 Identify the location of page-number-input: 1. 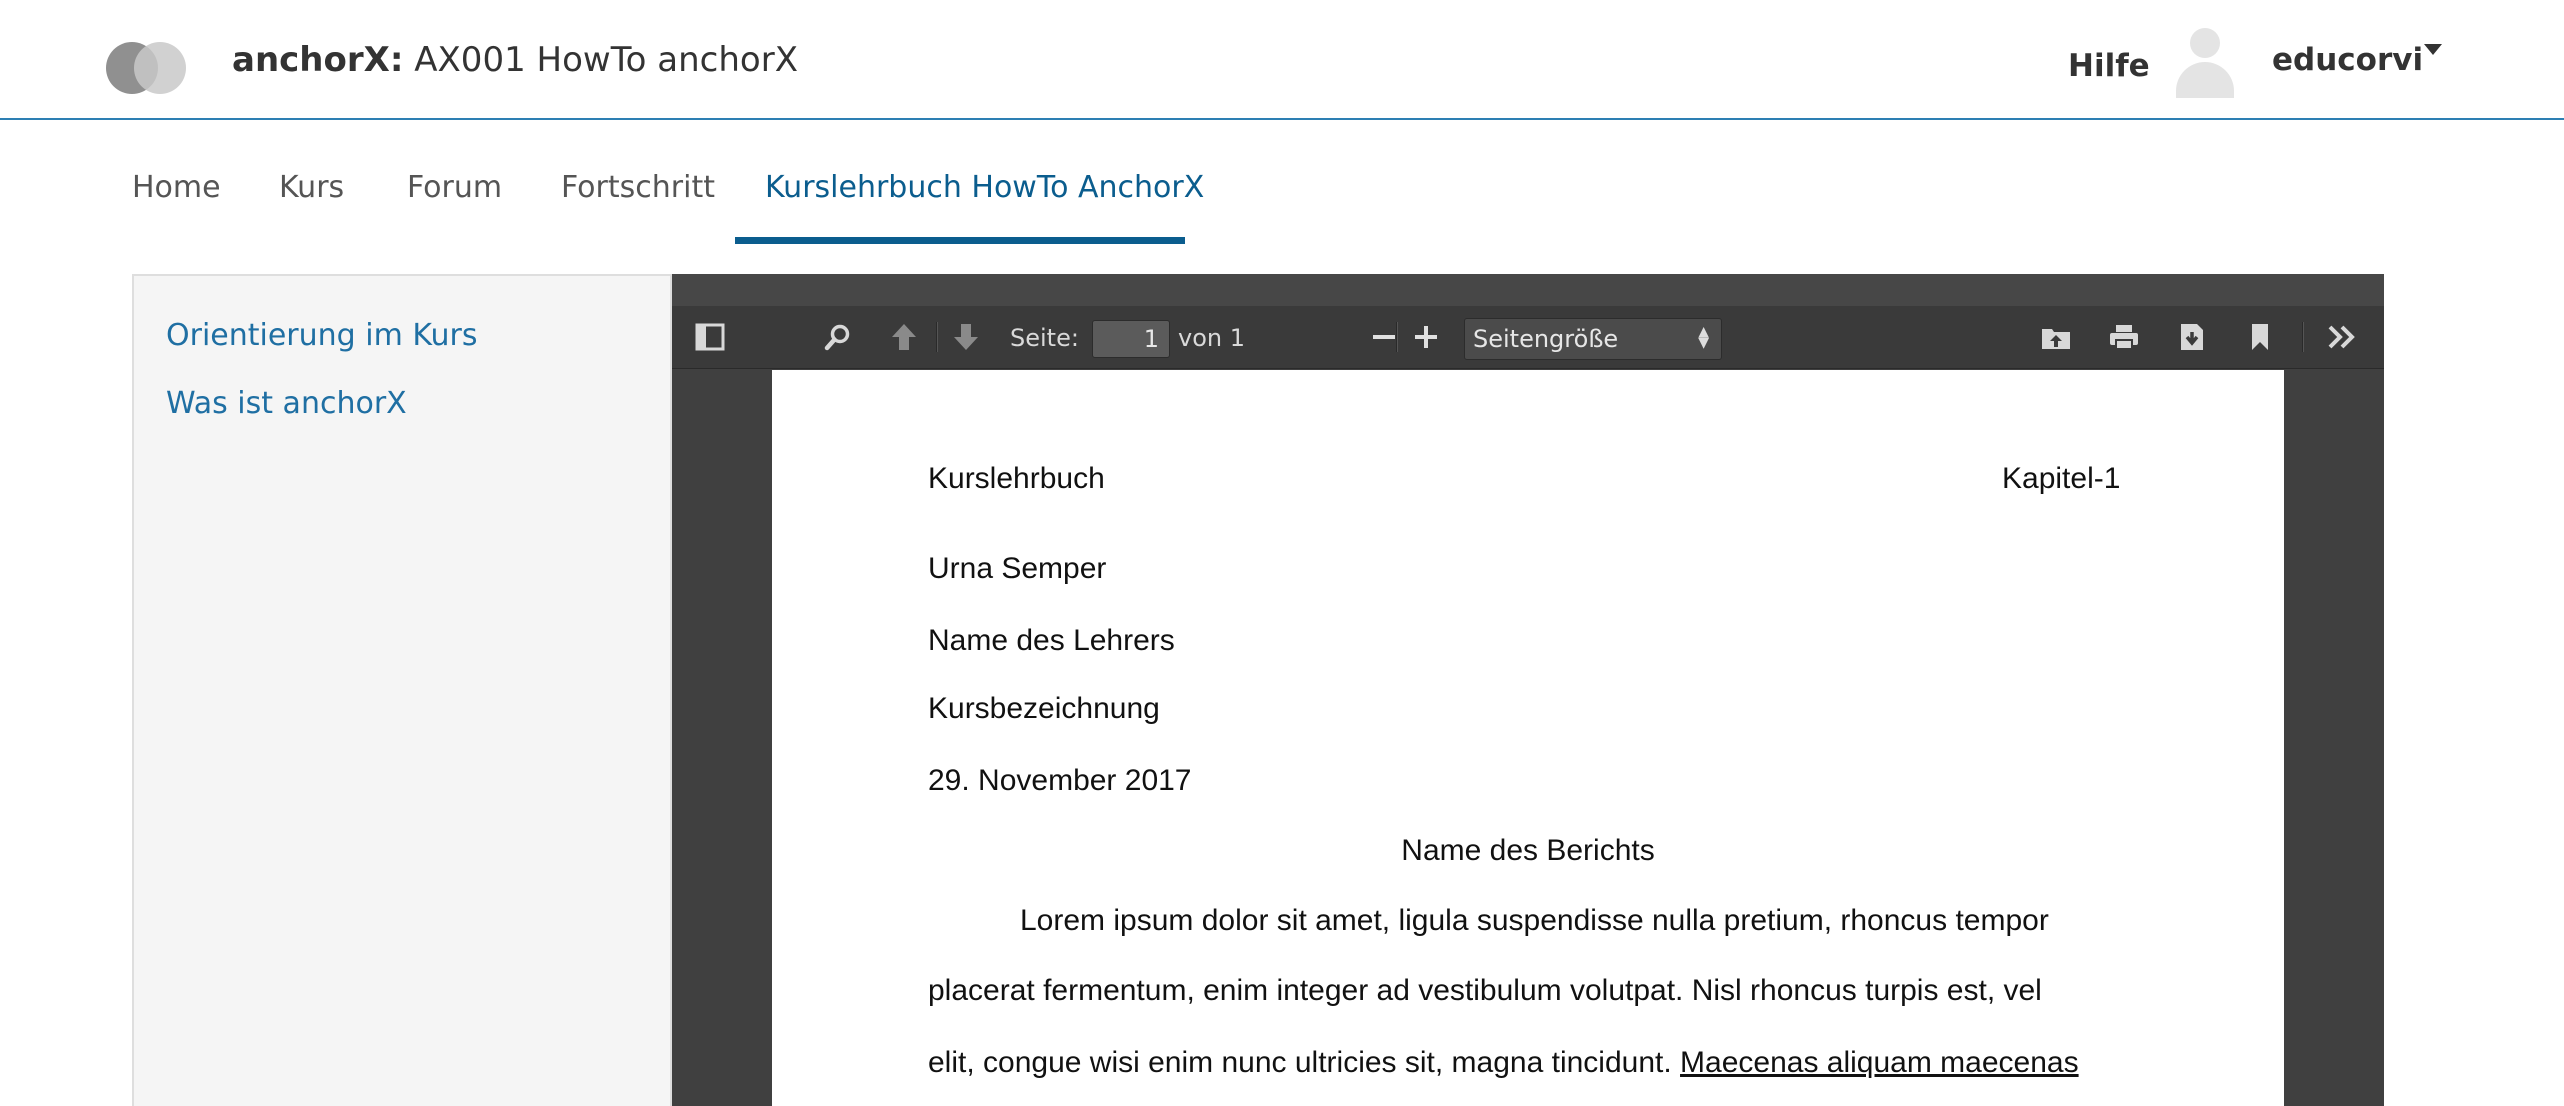
(1131, 339).